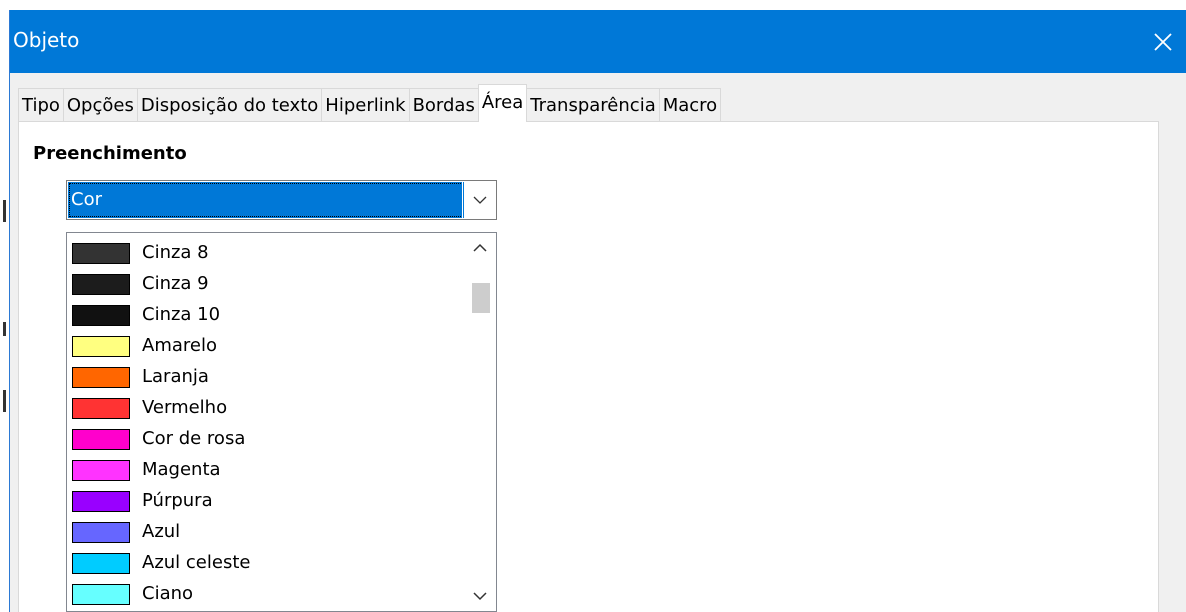 The image size is (1186, 612). I want to click on color-list-item: Vermelho, so click(265, 408).